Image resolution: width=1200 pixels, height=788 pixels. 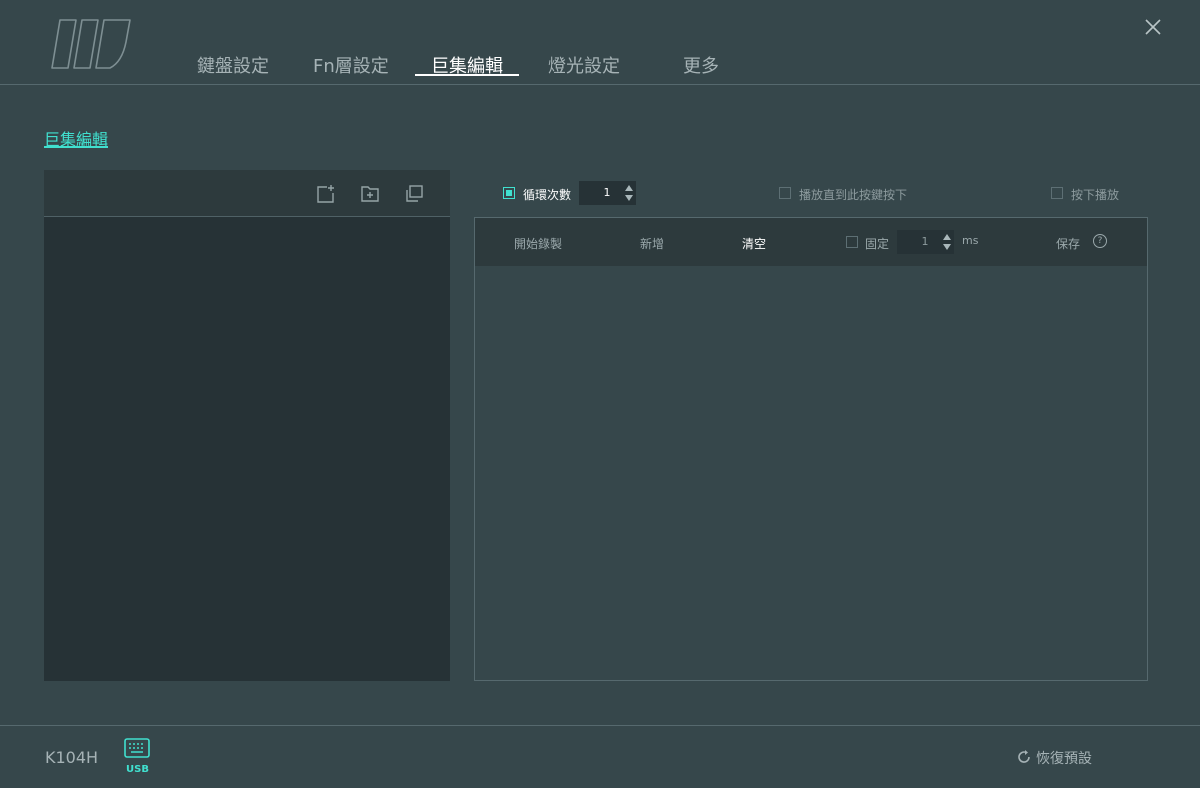 I want to click on tab-more: 更多, so click(x=701, y=65).